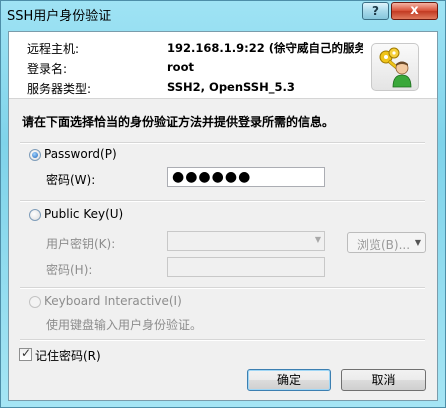 The width and height of the screenshot is (446, 408). Describe the element at coordinates (80, 154) in the screenshot. I see `password-radio-label: Password(P)` at that location.